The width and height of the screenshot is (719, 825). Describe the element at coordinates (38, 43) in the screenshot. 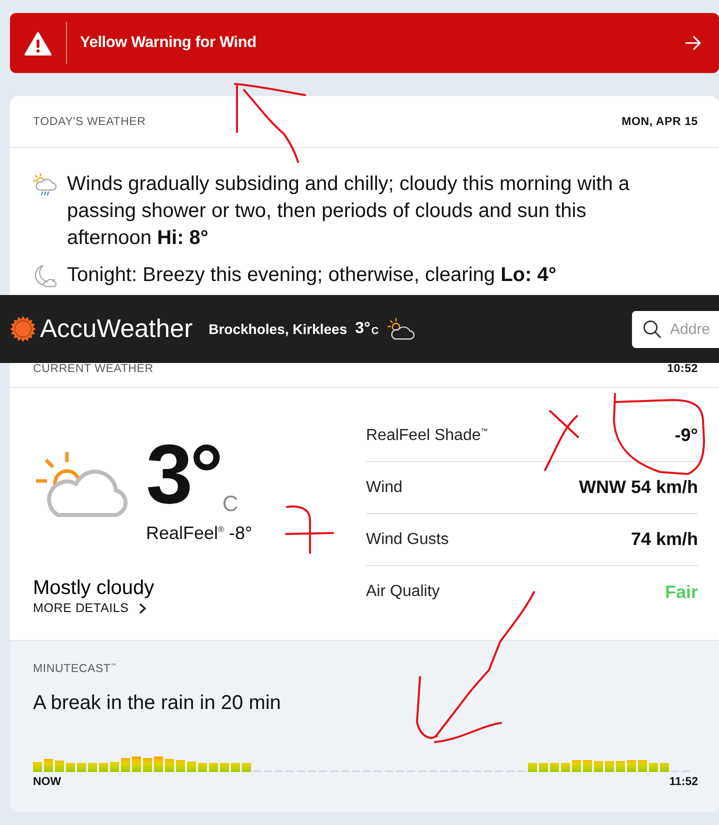

I see `warning-icon` at that location.